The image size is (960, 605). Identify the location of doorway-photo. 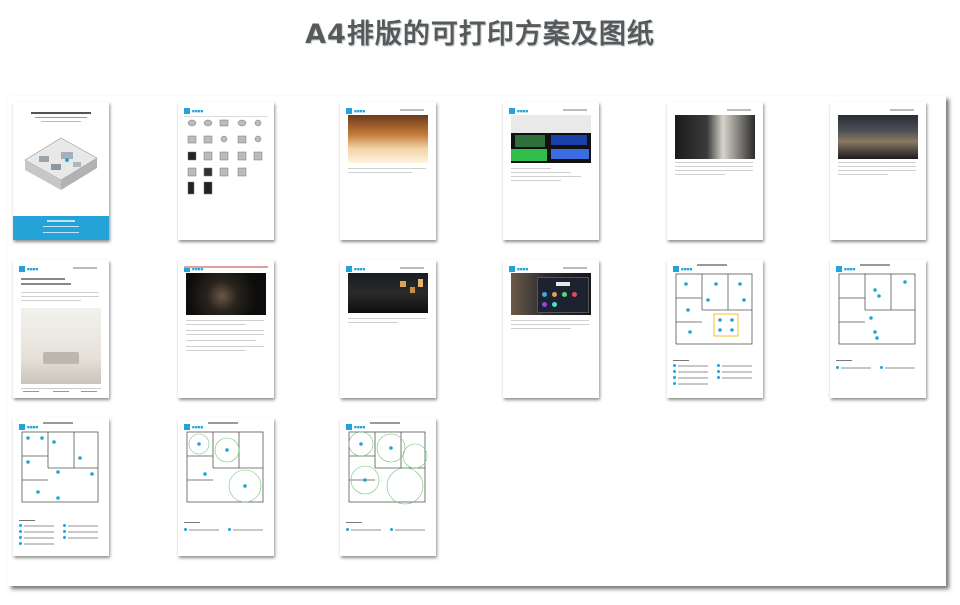
(715, 137).